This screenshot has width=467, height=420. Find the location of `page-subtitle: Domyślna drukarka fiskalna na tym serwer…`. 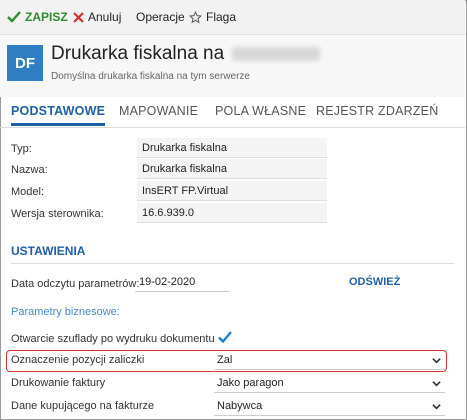

page-subtitle: Domyślna drukarka fiskalna na tym serwer… is located at coordinates (150, 76).